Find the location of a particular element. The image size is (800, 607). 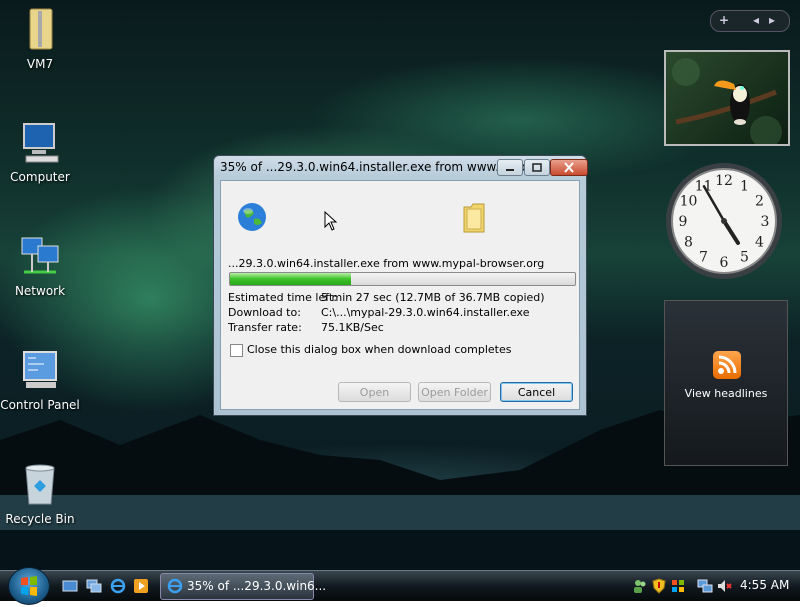

security-shield-icon is located at coordinates (659, 586).